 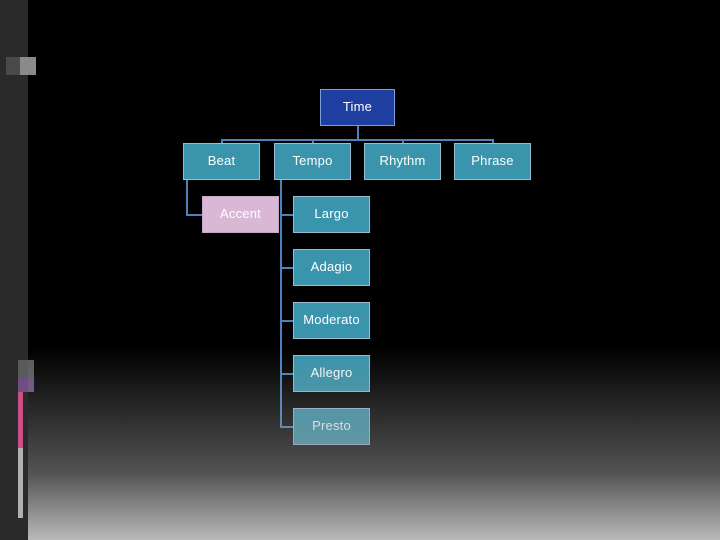 I want to click on node-beat: Beat, so click(x=221, y=161).